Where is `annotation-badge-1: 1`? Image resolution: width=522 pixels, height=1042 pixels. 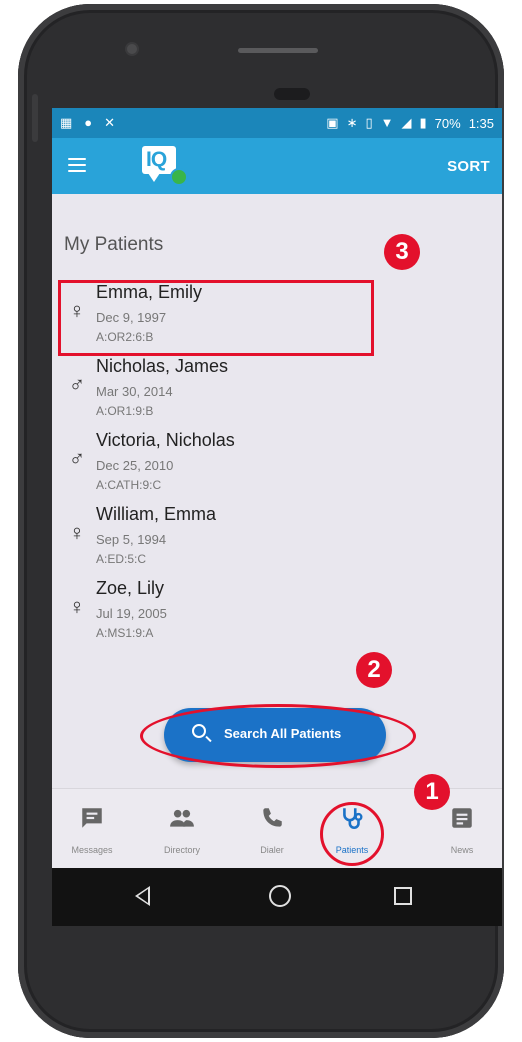
annotation-badge-1: 1 is located at coordinates (432, 792).